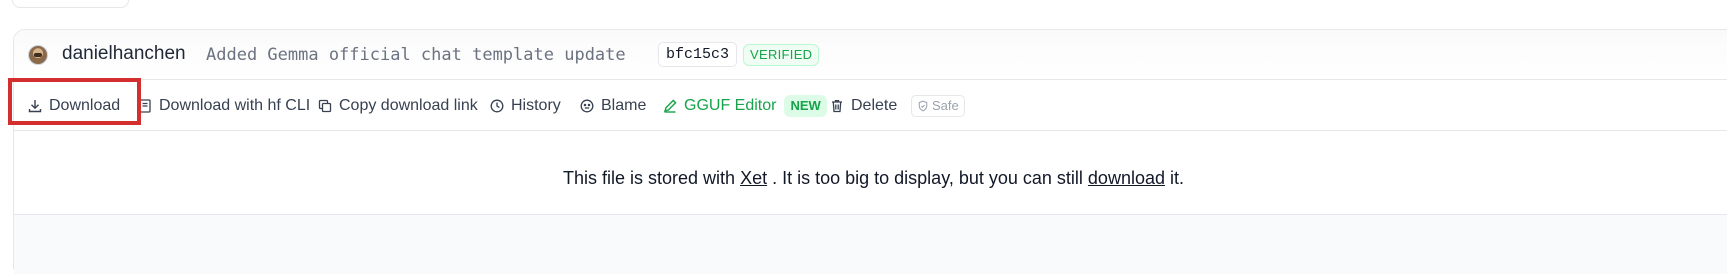 The image size is (1727, 274). What do you see at coordinates (235, 105) in the screenshot?
I see `download-cli-label: Download with hf CLI` at bounding box center [235, 105].